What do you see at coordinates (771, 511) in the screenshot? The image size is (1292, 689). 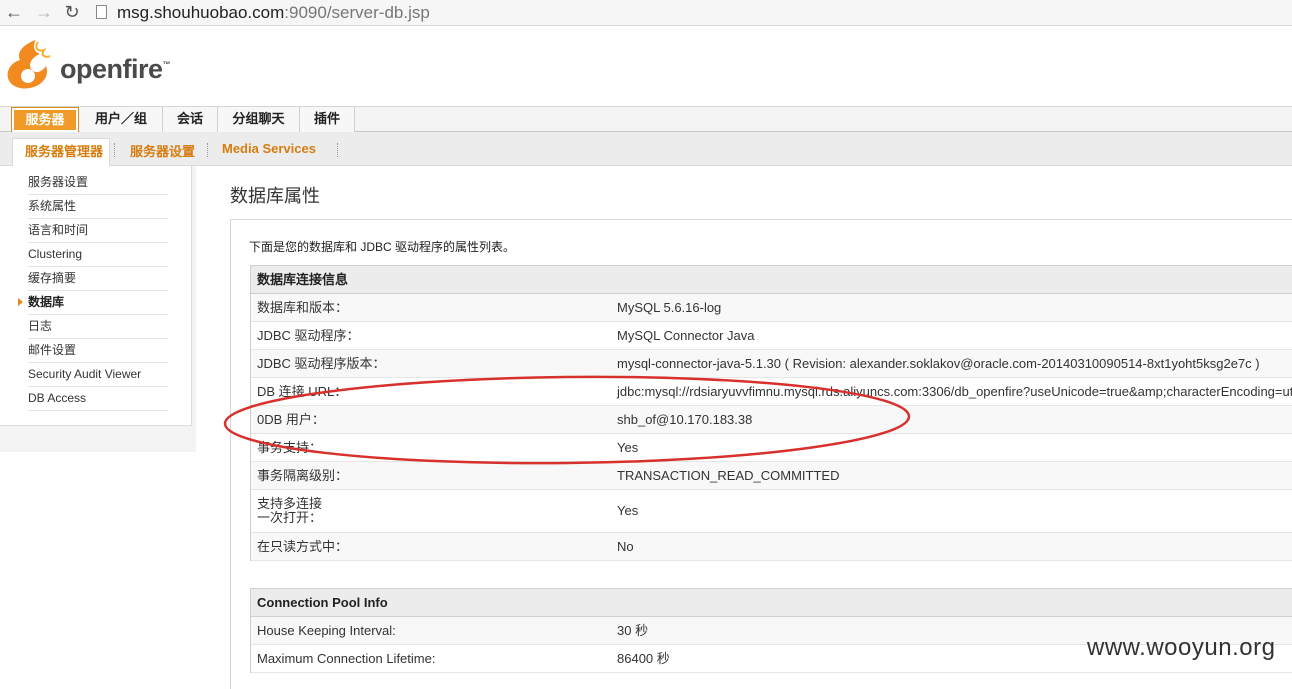 I see `table-row: 支持多连接 一次打开： Yes` at bounding box center [771, 511].